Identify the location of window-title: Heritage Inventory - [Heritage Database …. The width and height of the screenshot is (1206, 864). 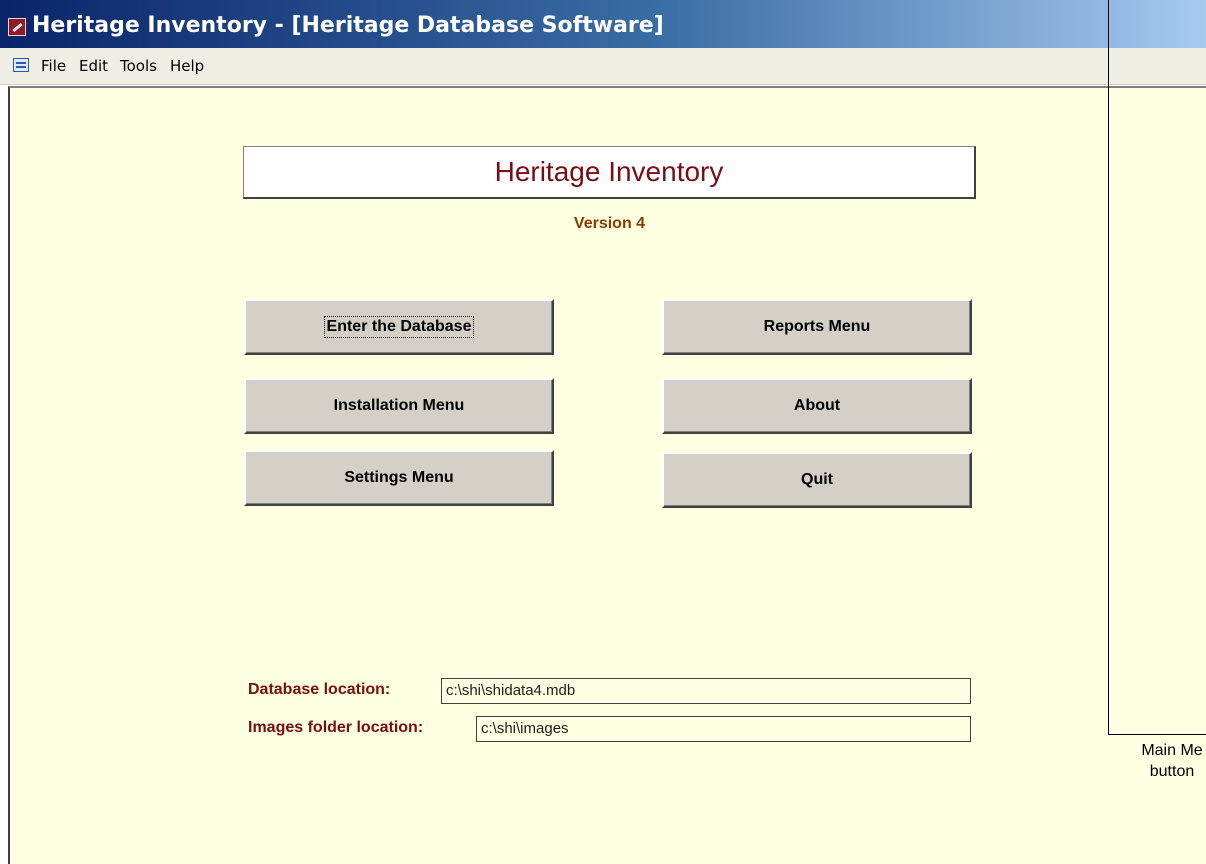
(348, 25).